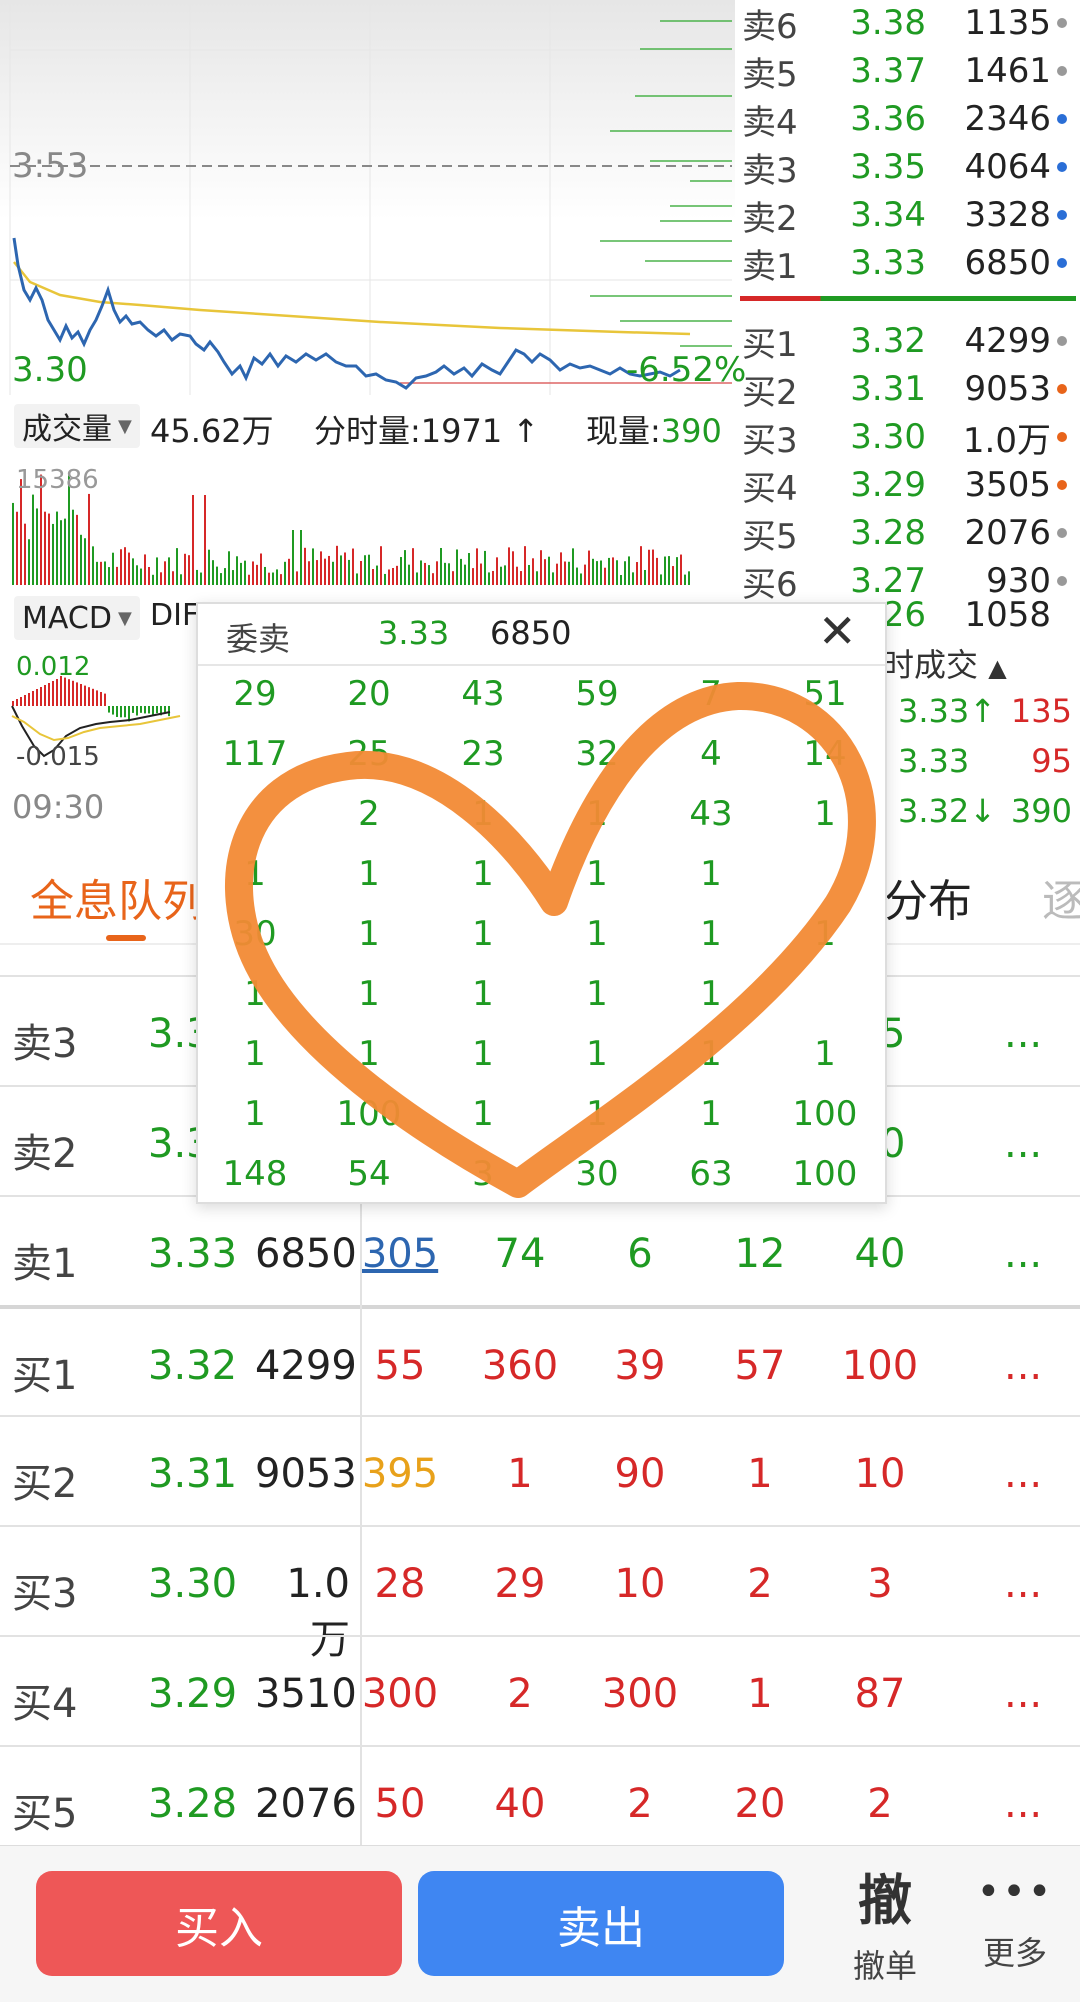  What do you see at coordinates (1014, 1953) in the screenshot?
I see `more-label: 更多` at bounding box center [1014, 1953].